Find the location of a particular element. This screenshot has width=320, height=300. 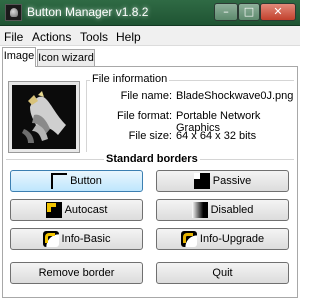

file-info-title: File information is located at coordinates (130, 79).